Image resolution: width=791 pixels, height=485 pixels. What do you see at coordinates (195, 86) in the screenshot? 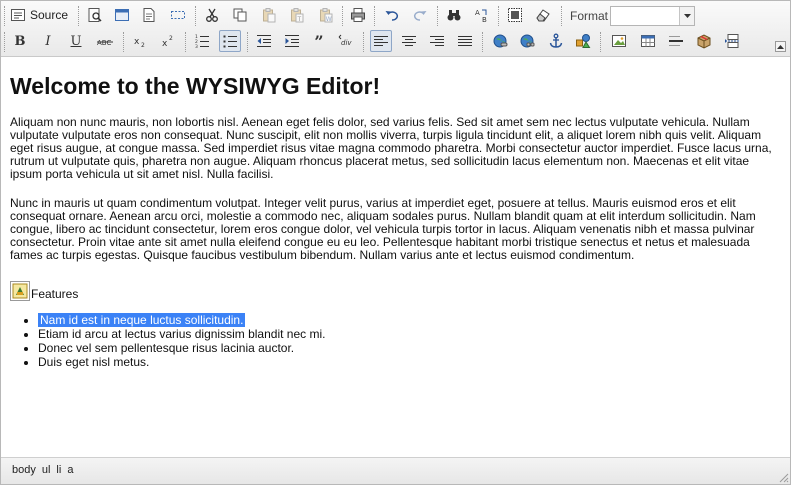
I see `content-heading: Welcome to the WYSIWYG Editor!` at bounding box center [195, 86].